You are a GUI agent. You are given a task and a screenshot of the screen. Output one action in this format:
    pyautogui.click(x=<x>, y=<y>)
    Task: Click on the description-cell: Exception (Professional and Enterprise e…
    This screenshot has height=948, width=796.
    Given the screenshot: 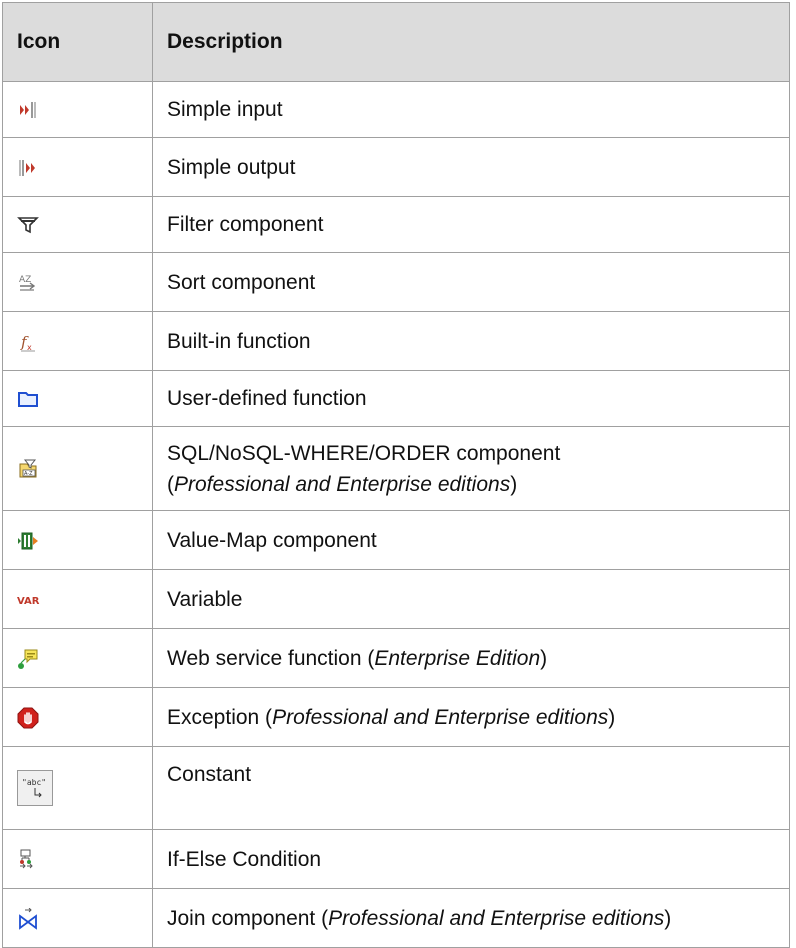 What is the action you would take?
    pyautogui.click(x=471, y=717)
    